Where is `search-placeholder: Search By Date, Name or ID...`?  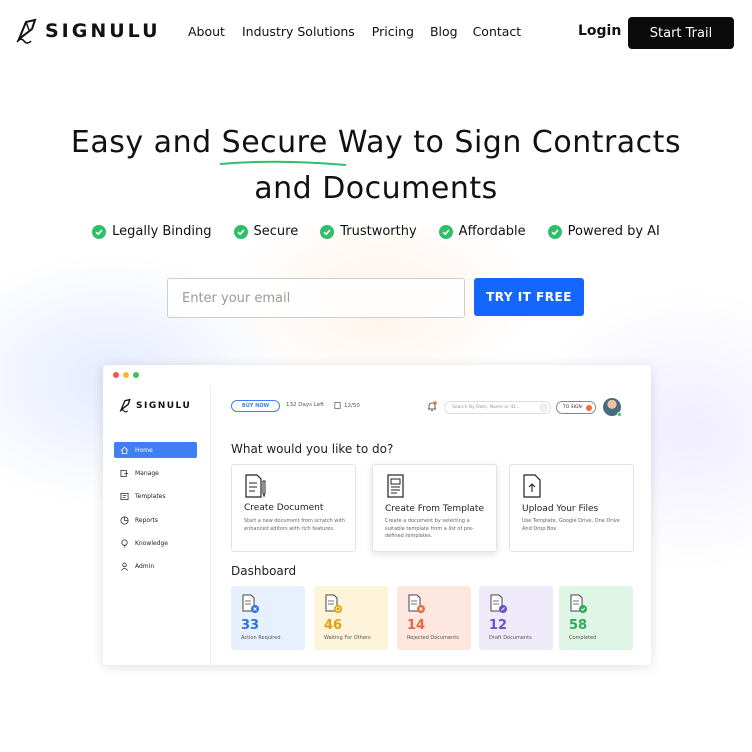
search-placeholder: Search By Date, Name or ID... is located at coordinates (486, 407).